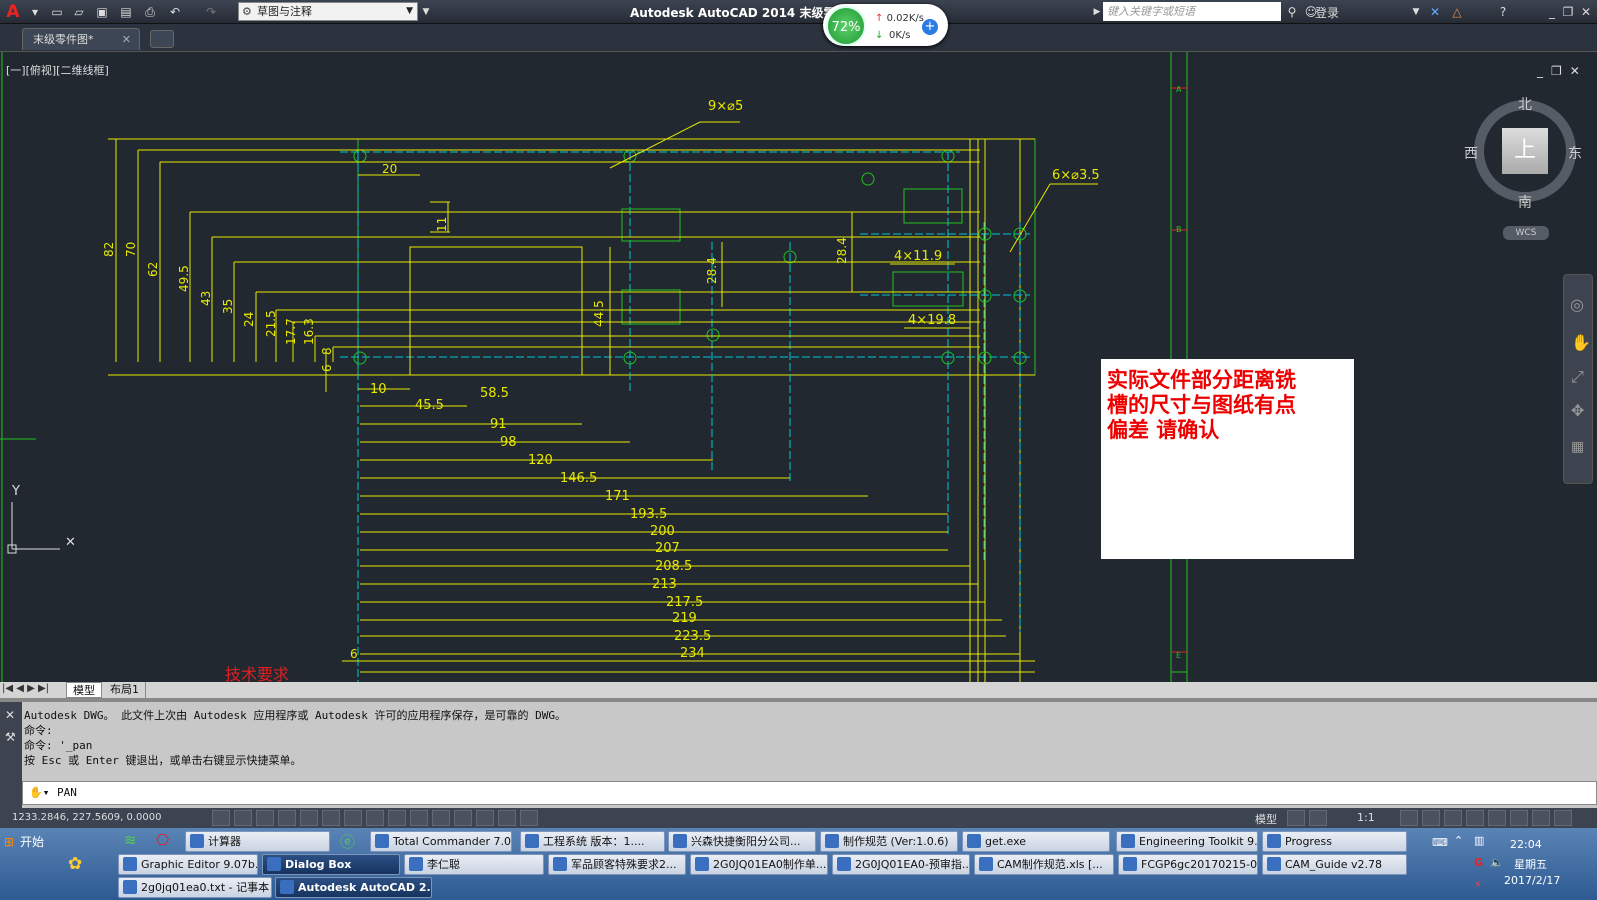 Image resolution: width=1597 pixels, height=900 pixels. Describe the element at coordinates (347, 841) in the screenshot. I see `ie-icon: ⓔ` at that location.